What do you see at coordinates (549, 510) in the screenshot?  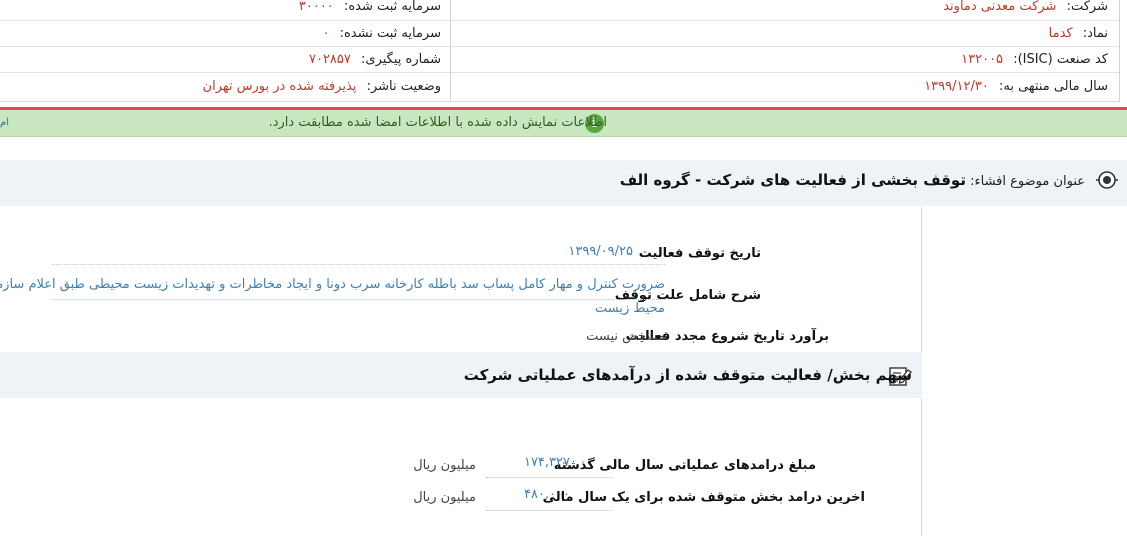 I see `last-year-revenue-underline` at bounding box center [549, 510].